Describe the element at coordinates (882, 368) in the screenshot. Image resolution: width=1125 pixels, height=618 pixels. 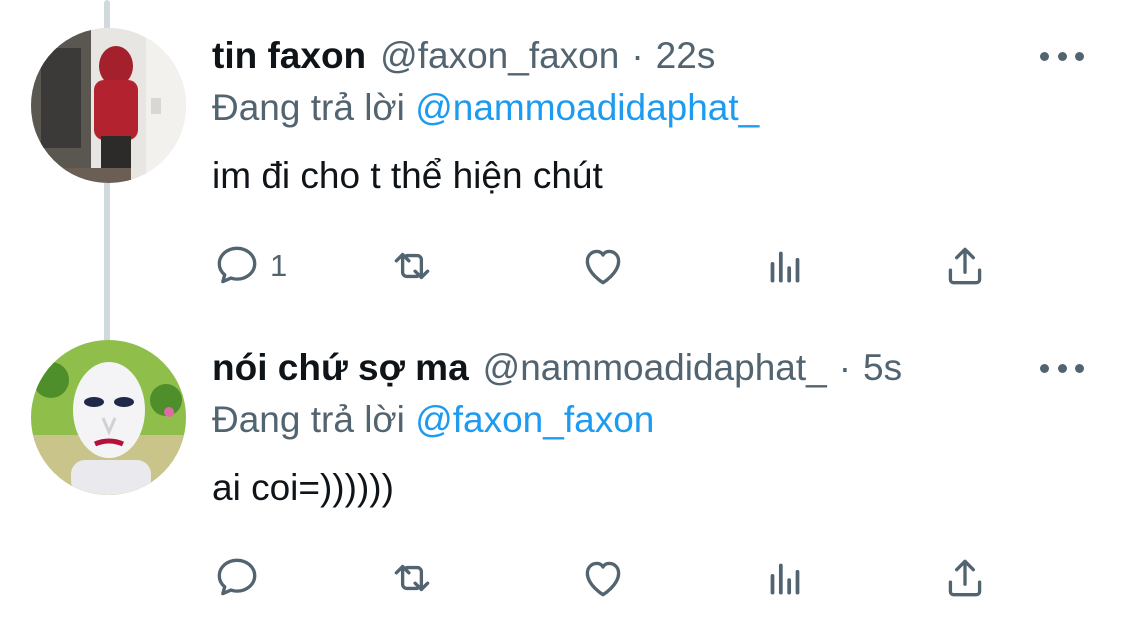
I see `timestamp: 5s` at that location.